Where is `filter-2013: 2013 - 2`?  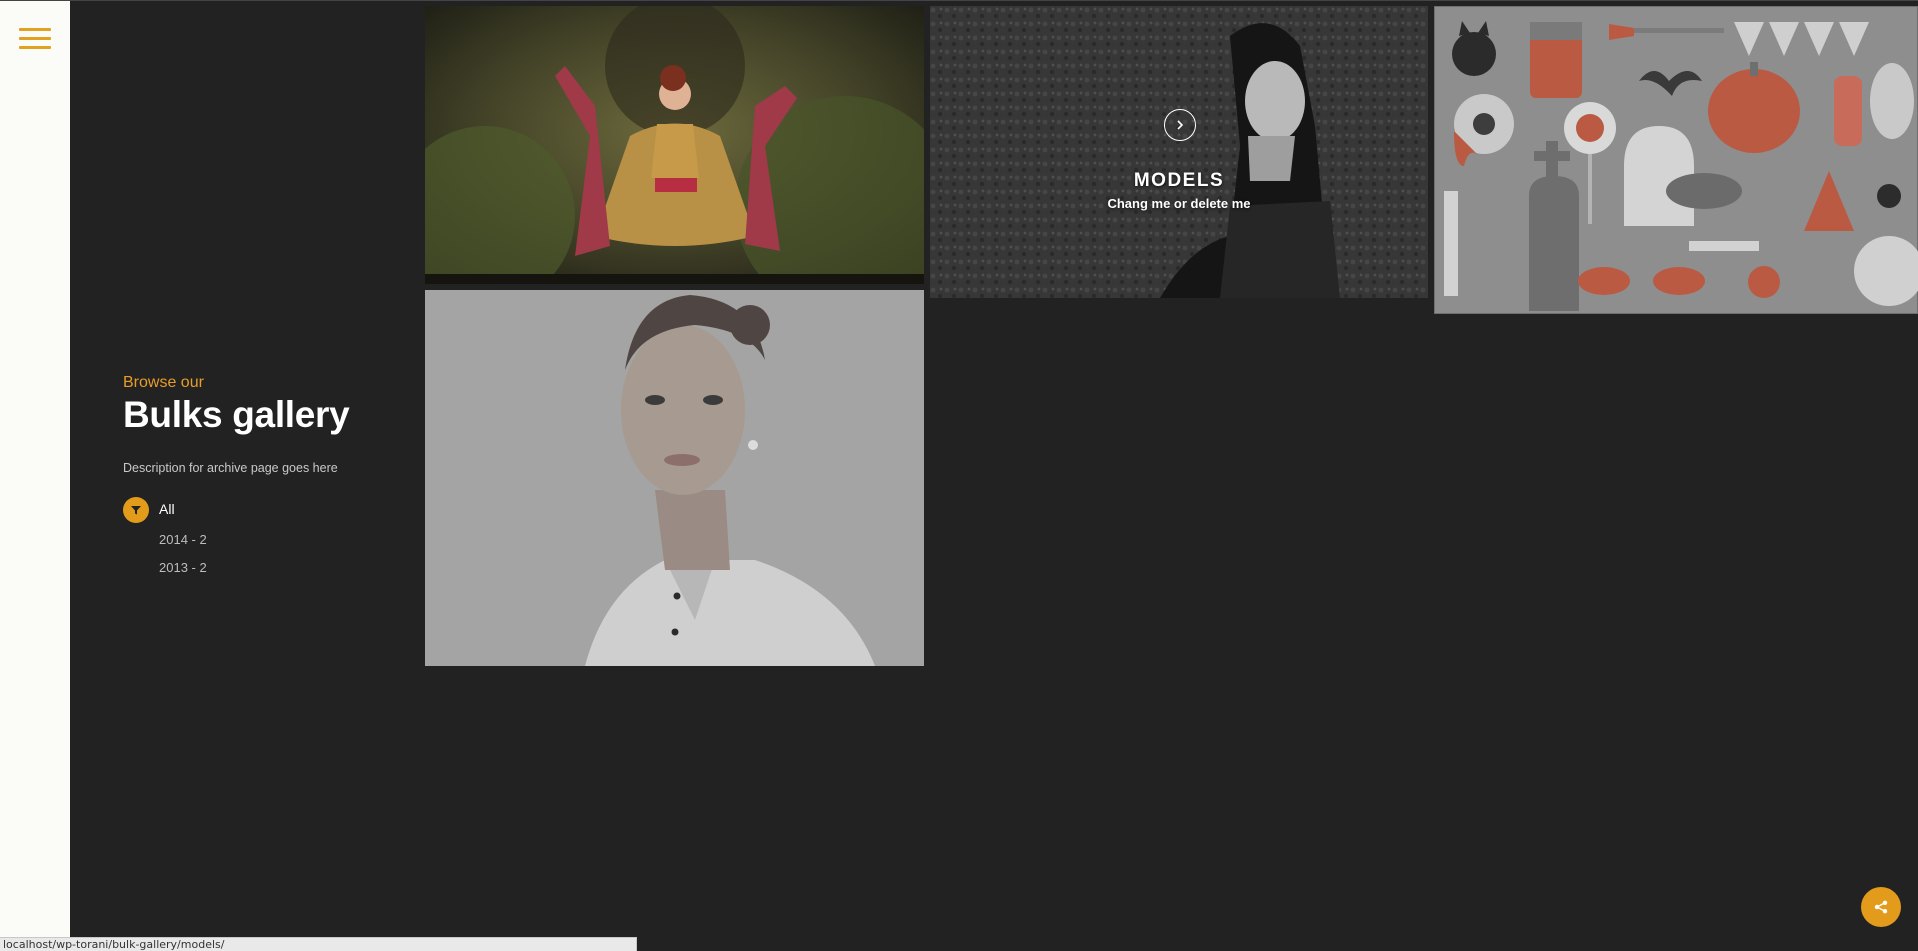
filter-2013: 2013 - 2 is located at coordinates (183, 567).